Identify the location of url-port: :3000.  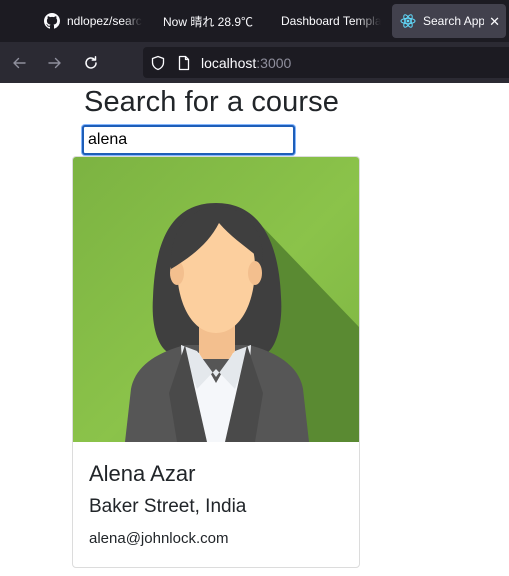
(274, 62).